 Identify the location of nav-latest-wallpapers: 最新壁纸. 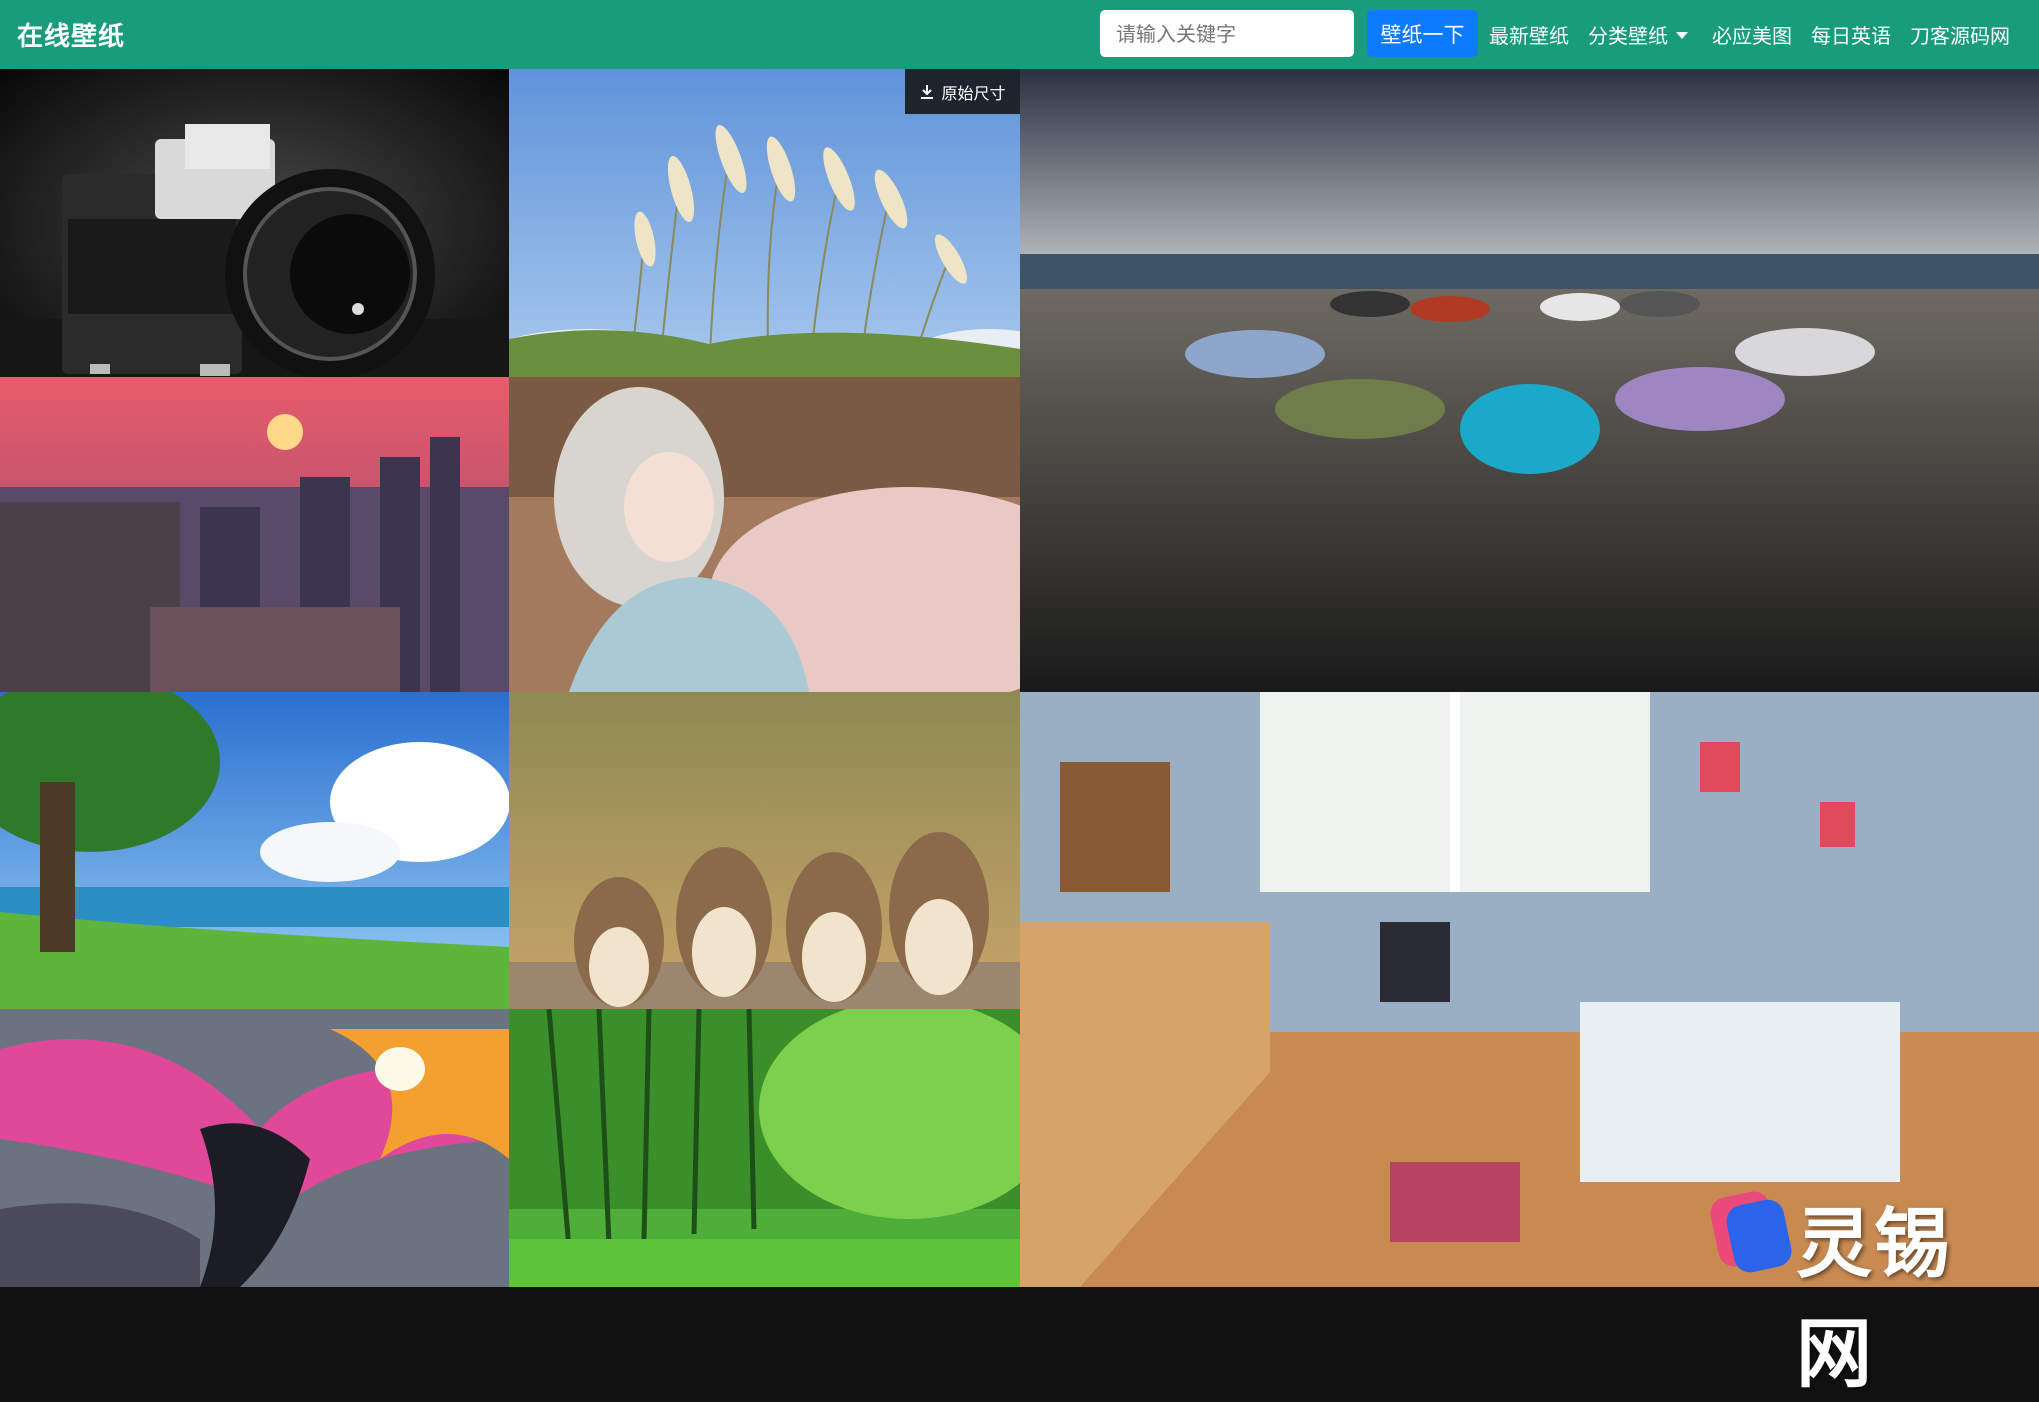
(1529, 34).